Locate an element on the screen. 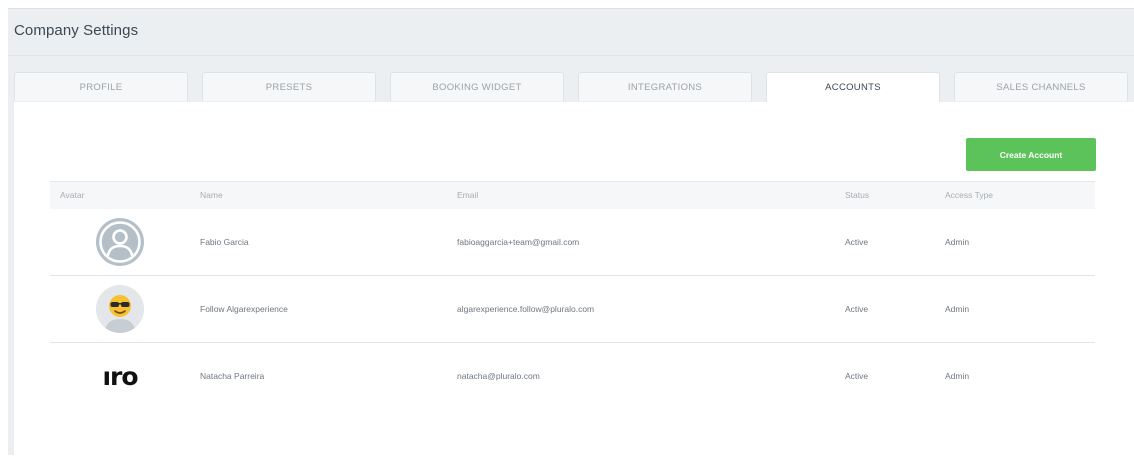 This screenshot has width=1134, height=461. column-header-email: Email is located at coordinates (468, 195).